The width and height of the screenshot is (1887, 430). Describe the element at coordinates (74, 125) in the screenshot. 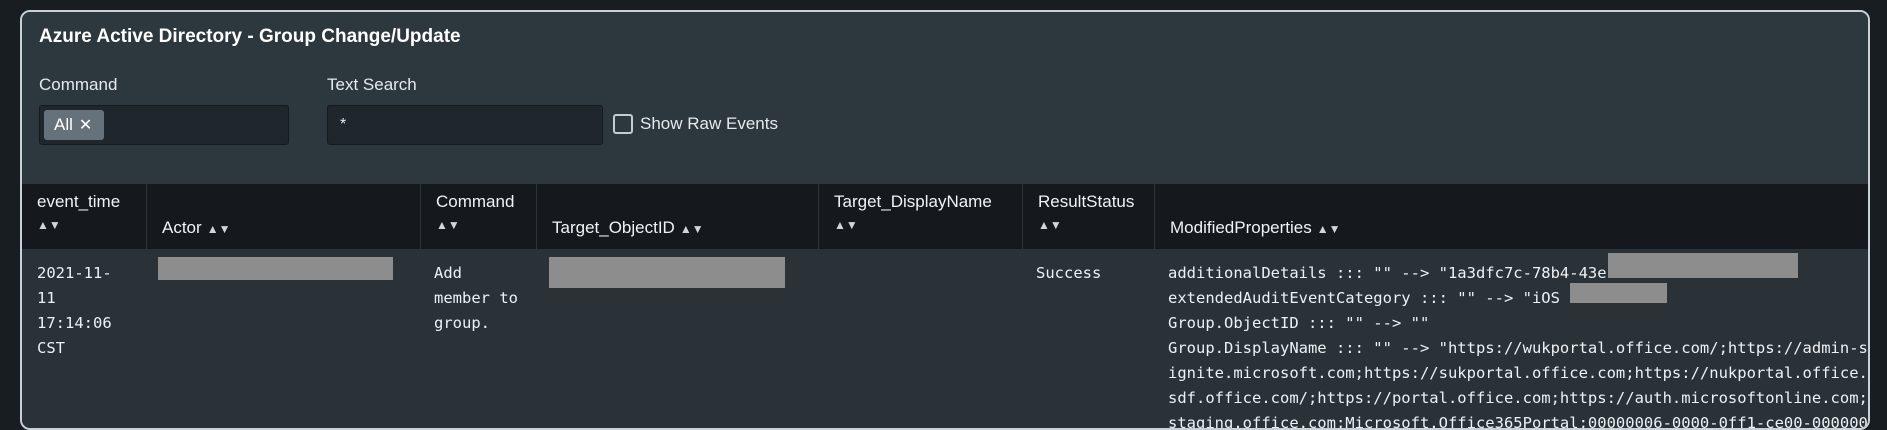

I see `command-token-all: All ✕` at that location.